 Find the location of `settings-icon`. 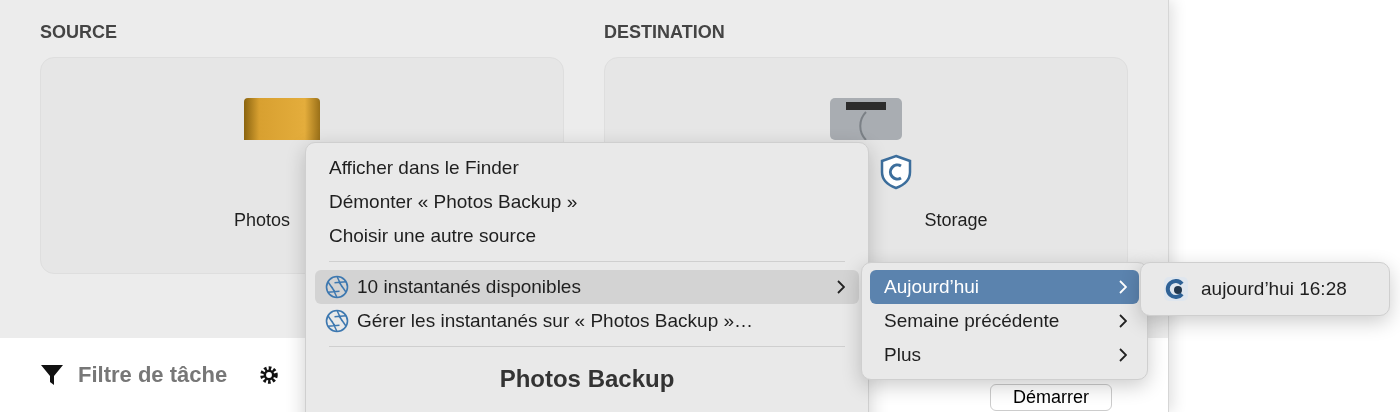

settings-icon is located at coordinates (269, 375).